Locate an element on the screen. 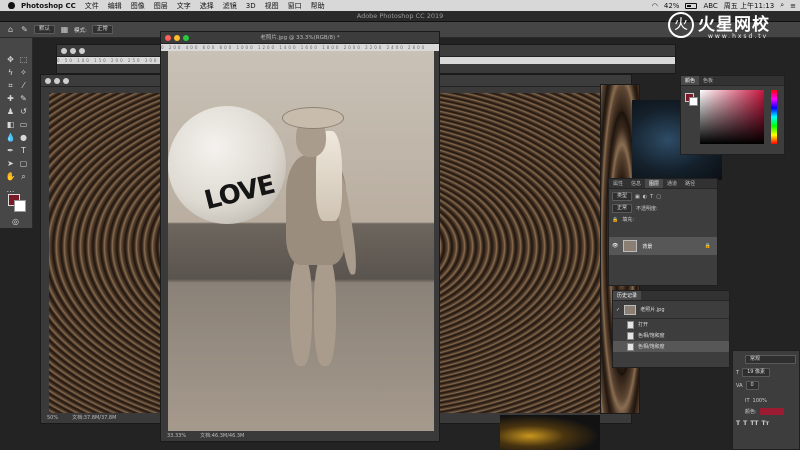 Image resolution: width=800 pixels, height=450 pixels. eraser-icon: ◧ is located at coordinates (10, 124).